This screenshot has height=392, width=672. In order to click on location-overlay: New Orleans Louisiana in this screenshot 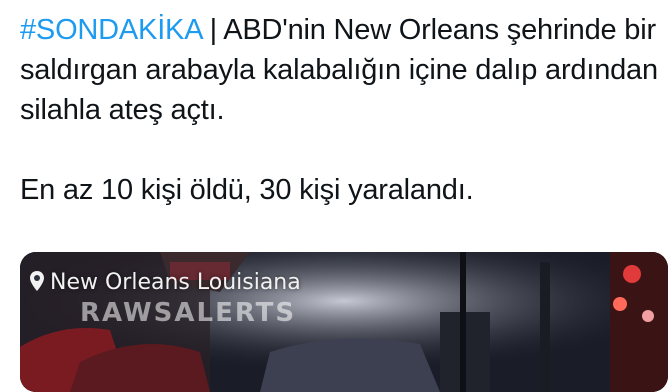, I will do `click(165, 282)`.